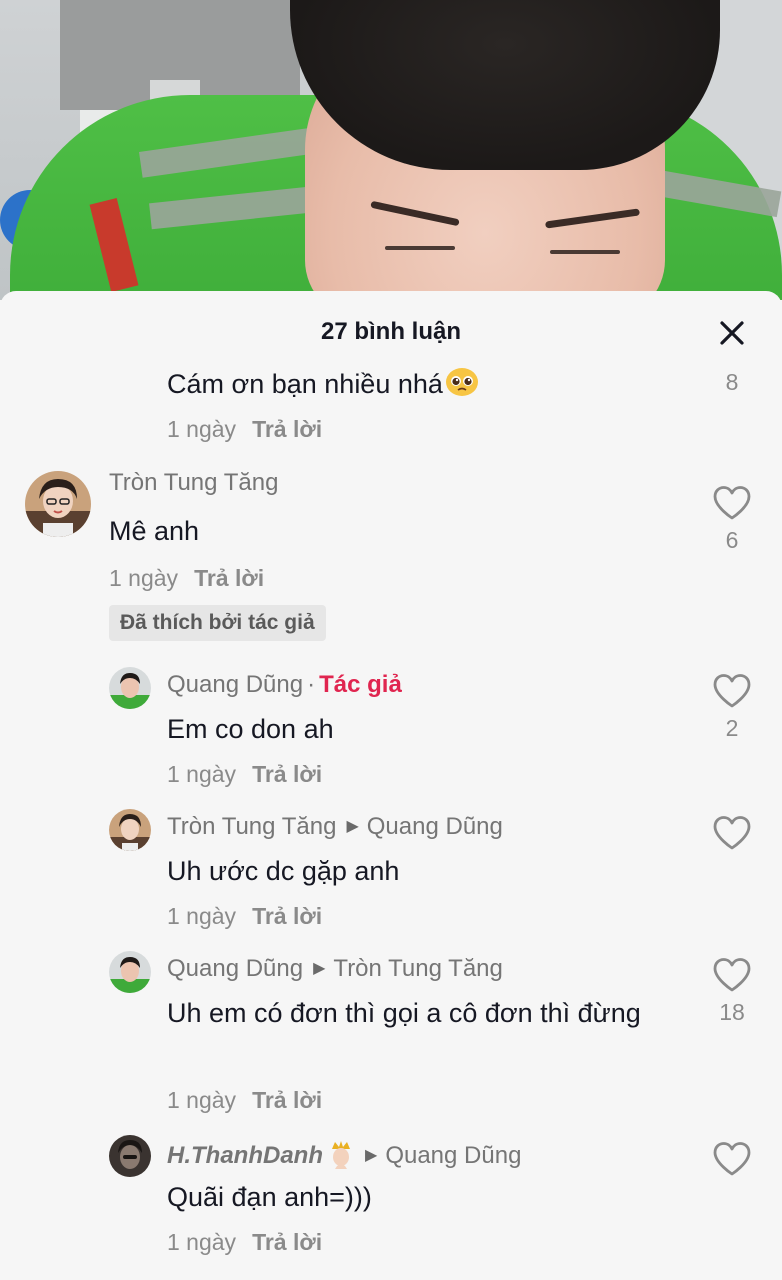 This screenshot has height=1280, width=782. Describe the element at coordinates (418, 968) in the screenshot. I see `reply-to-username: Tròn Tung Tăng` at that location.